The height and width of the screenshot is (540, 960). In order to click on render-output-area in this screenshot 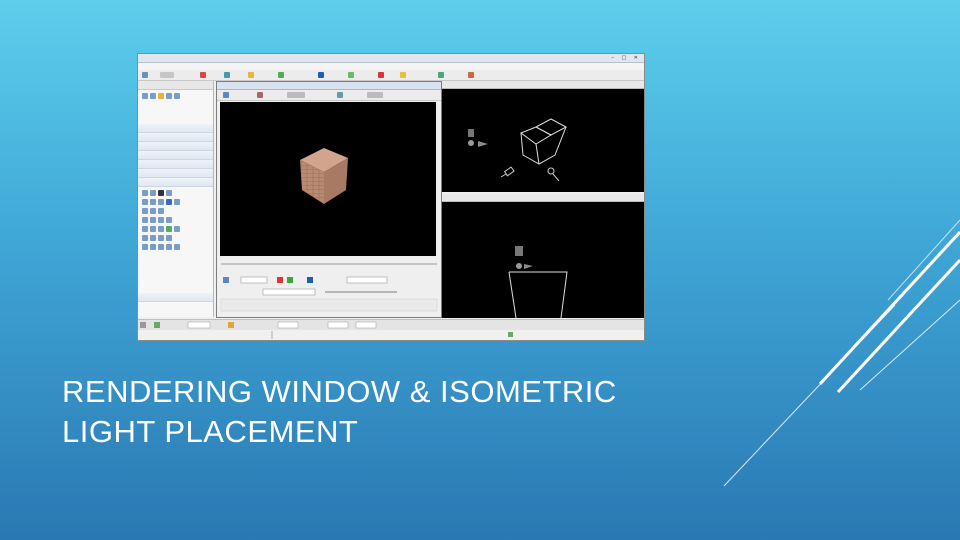, I will do `click(328, 179)`.